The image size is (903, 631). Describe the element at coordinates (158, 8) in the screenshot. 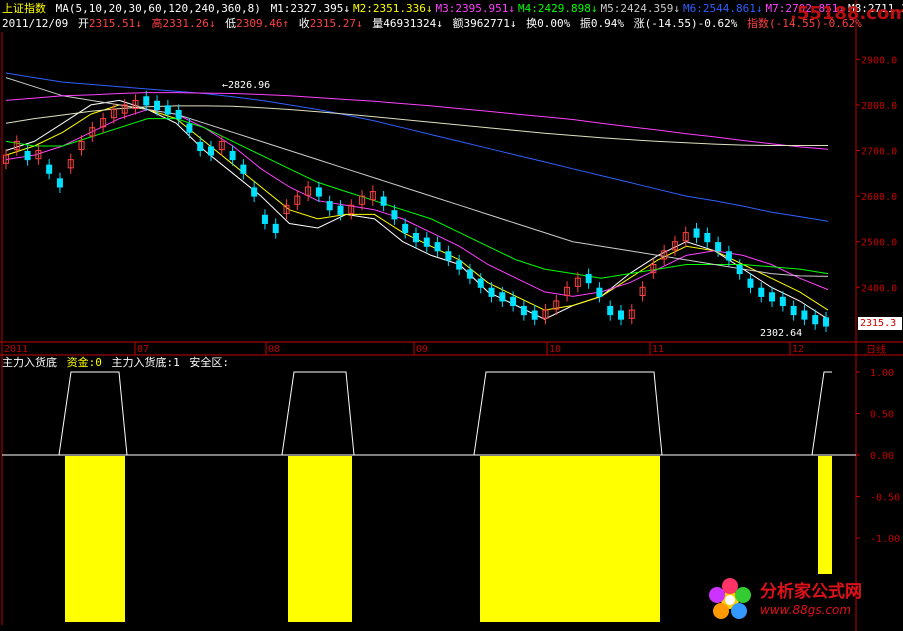

I see `ma-params: MA(5,10,20,30,60,120,240,360,8)` at that location.